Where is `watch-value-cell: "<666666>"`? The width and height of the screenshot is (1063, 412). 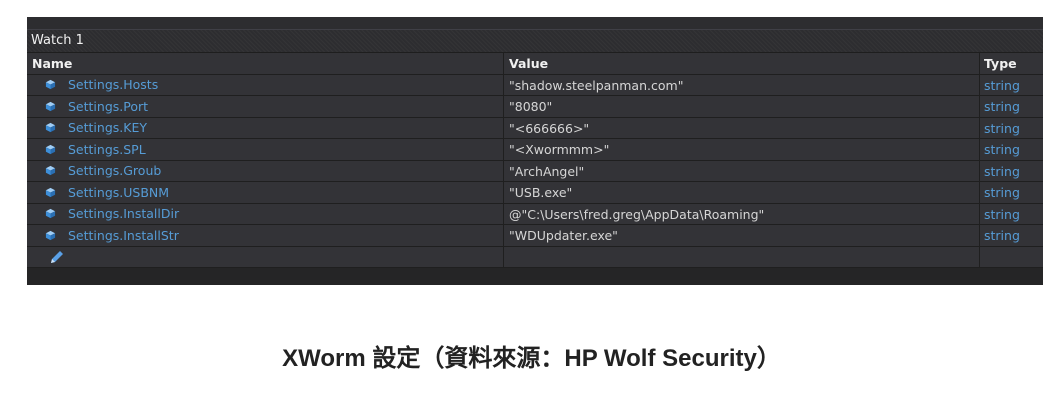
watch-value-cell: "<666666>" is located at coordinates (742, 127).